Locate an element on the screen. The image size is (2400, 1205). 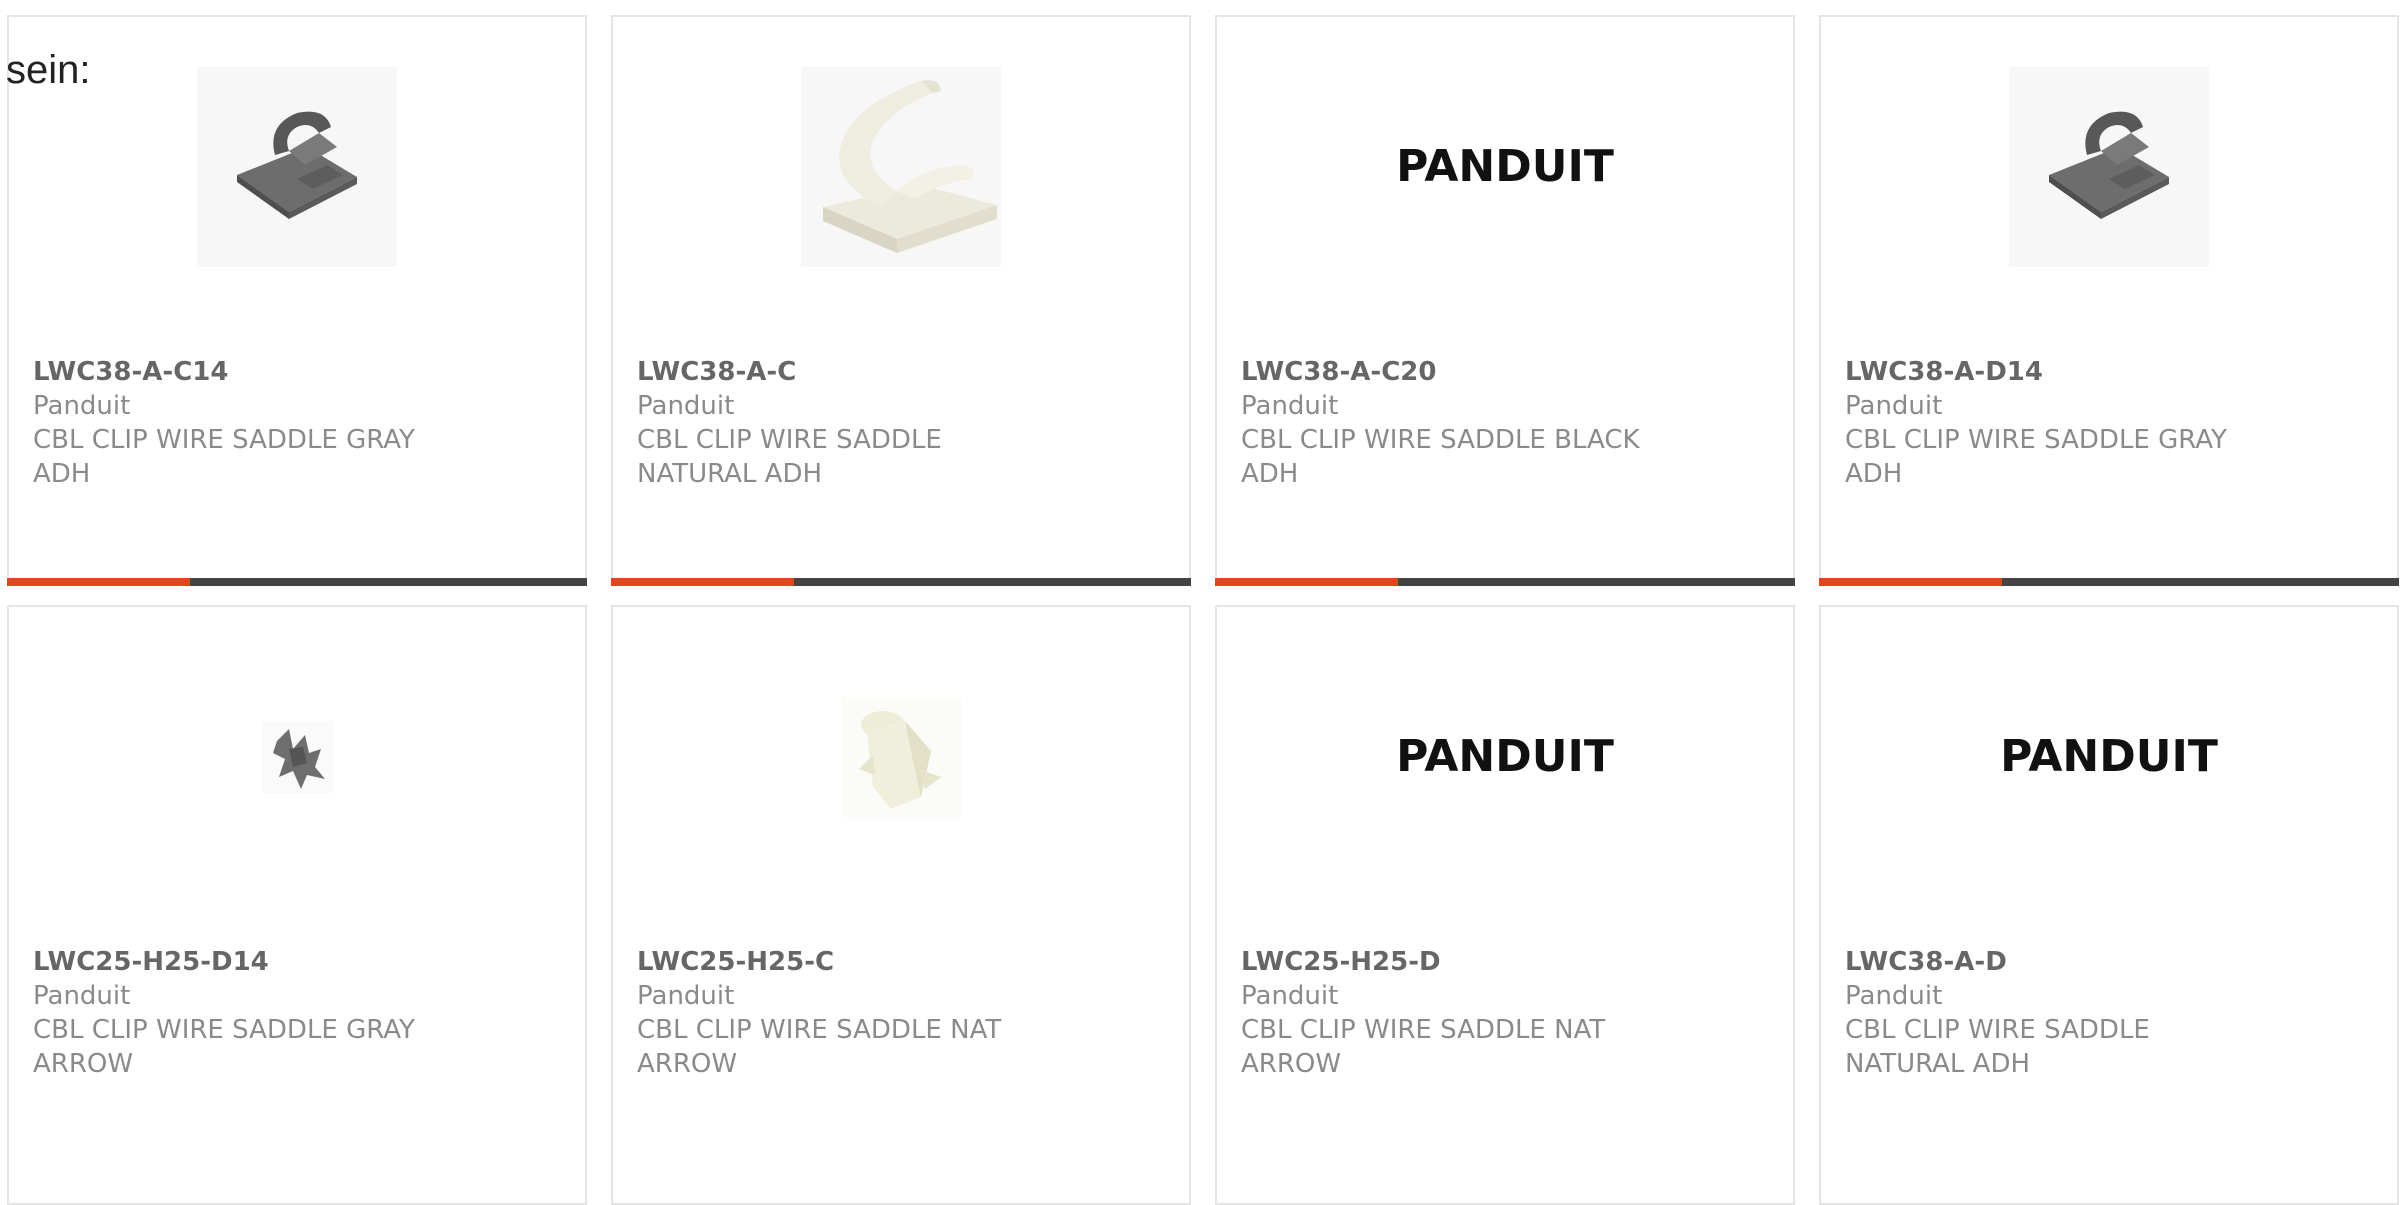
part-number: LWC38-A-C20 is located at coordinates (1441, 372).